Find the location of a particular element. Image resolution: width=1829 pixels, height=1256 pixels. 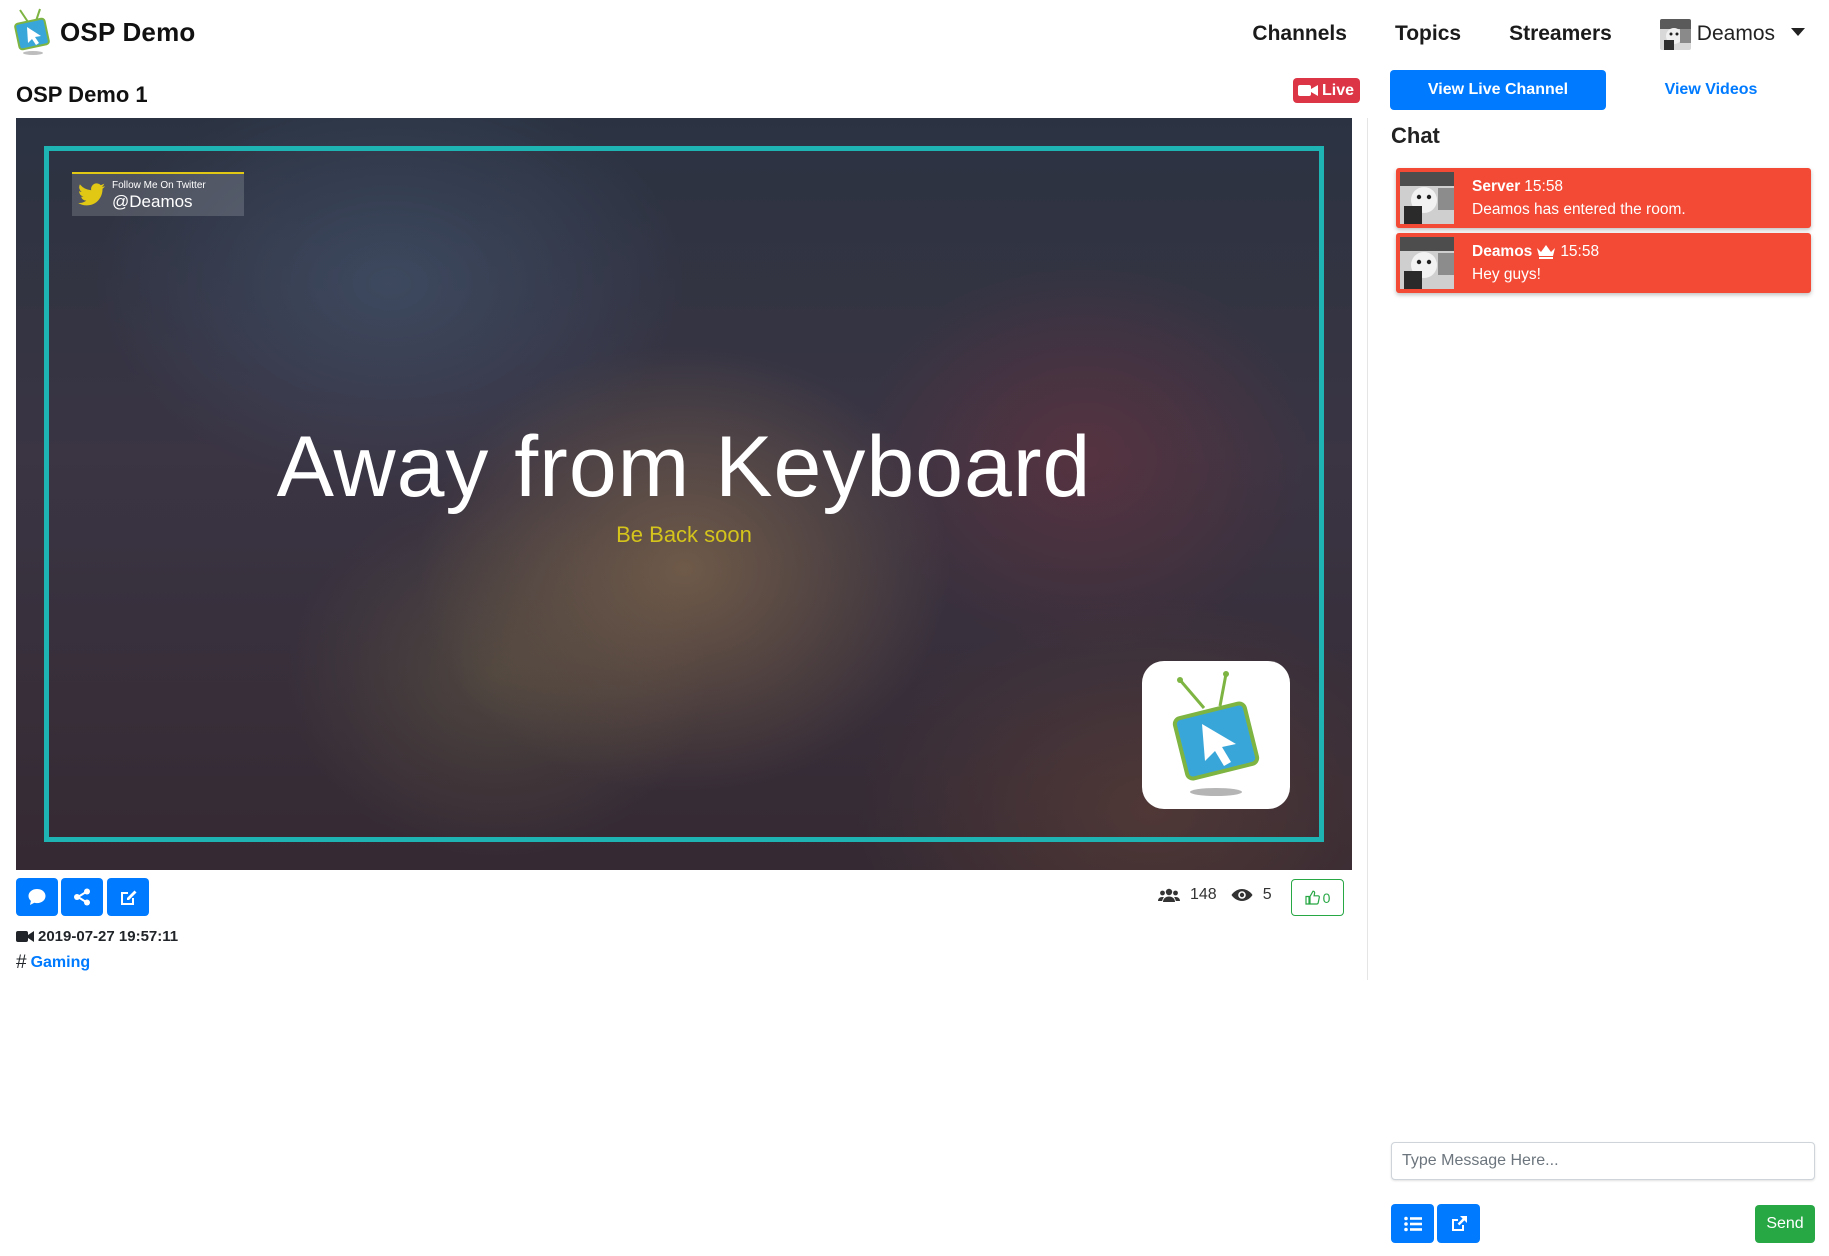

share-icon is located at coordinates (82, 897).